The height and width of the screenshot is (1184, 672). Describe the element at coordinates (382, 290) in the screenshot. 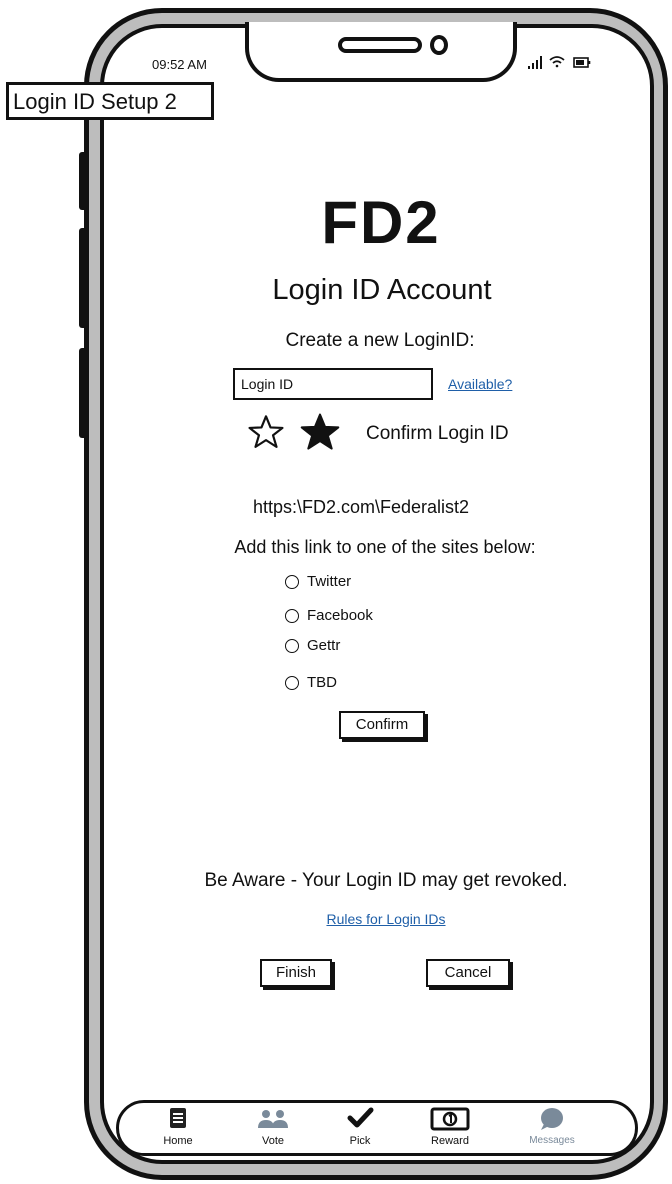

I see `page-title: Login ID Account` at that location.